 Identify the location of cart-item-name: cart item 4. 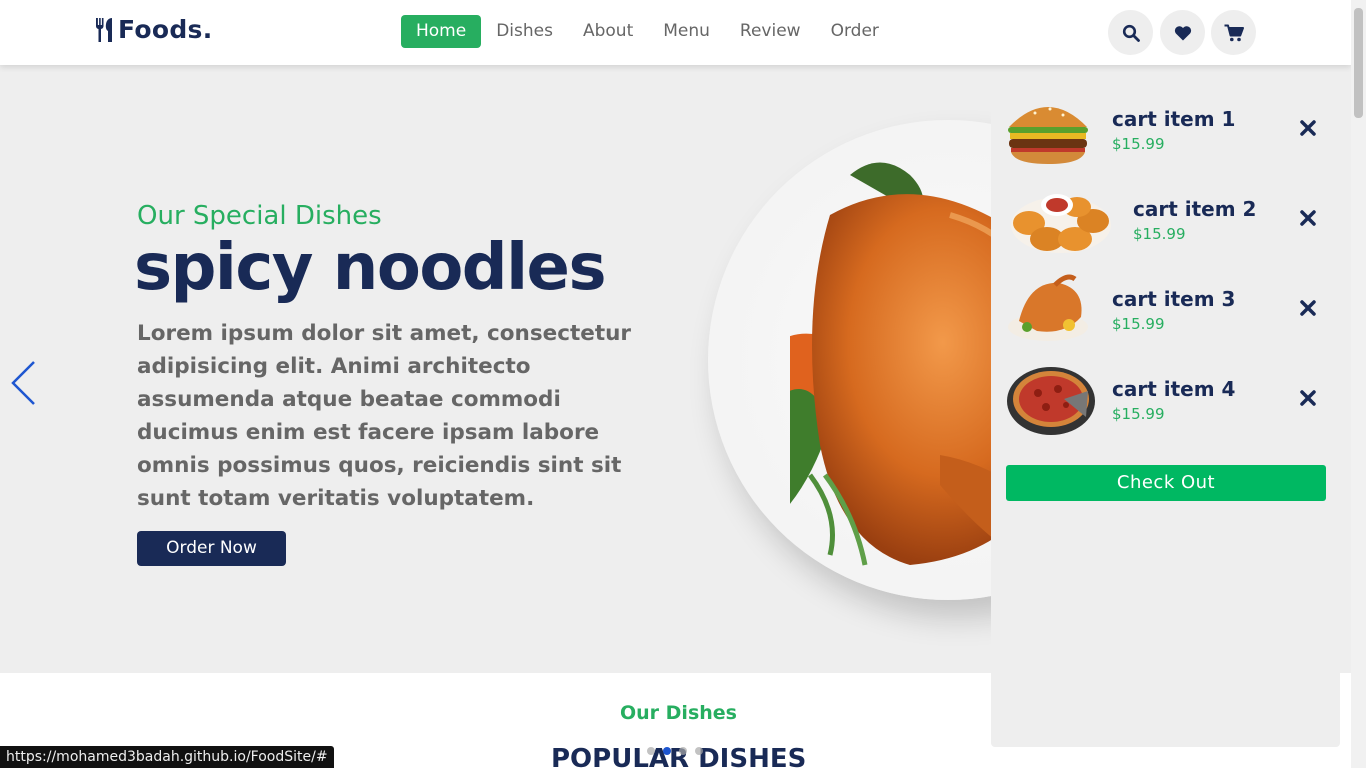
(1174, 389).